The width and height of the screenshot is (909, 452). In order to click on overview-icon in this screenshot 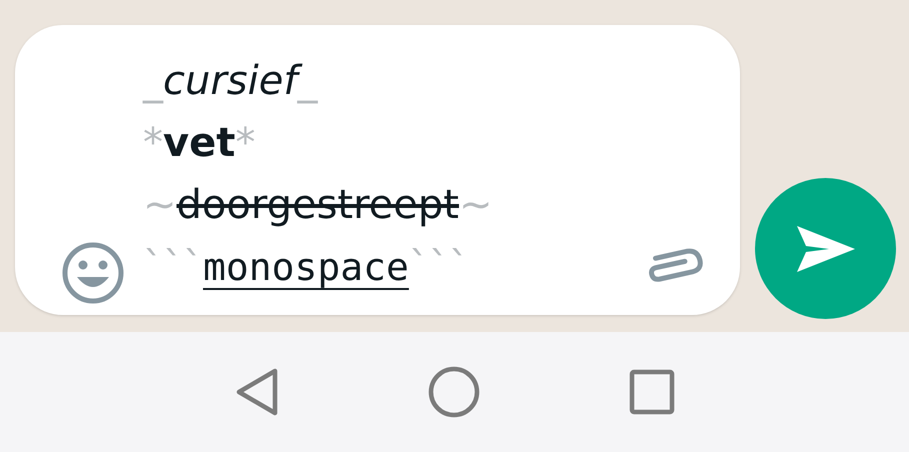, I will do `click(651, 392)`.